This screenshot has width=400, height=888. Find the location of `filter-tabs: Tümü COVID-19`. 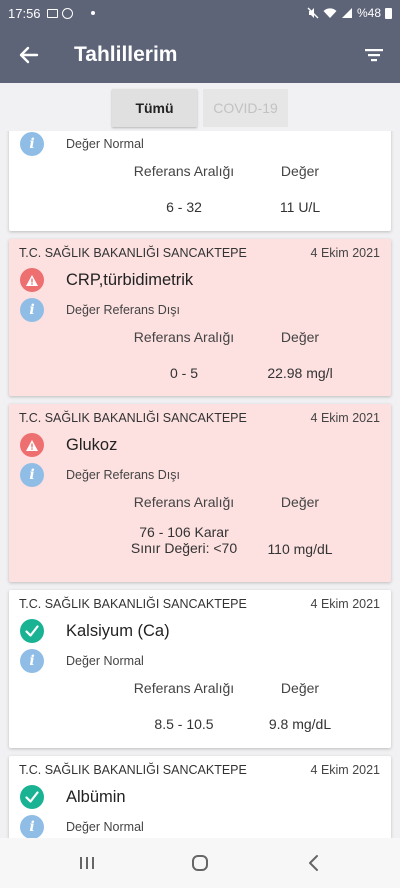

filter-tabs: Tümü COVID-19 is located at coordinates (200, 108).